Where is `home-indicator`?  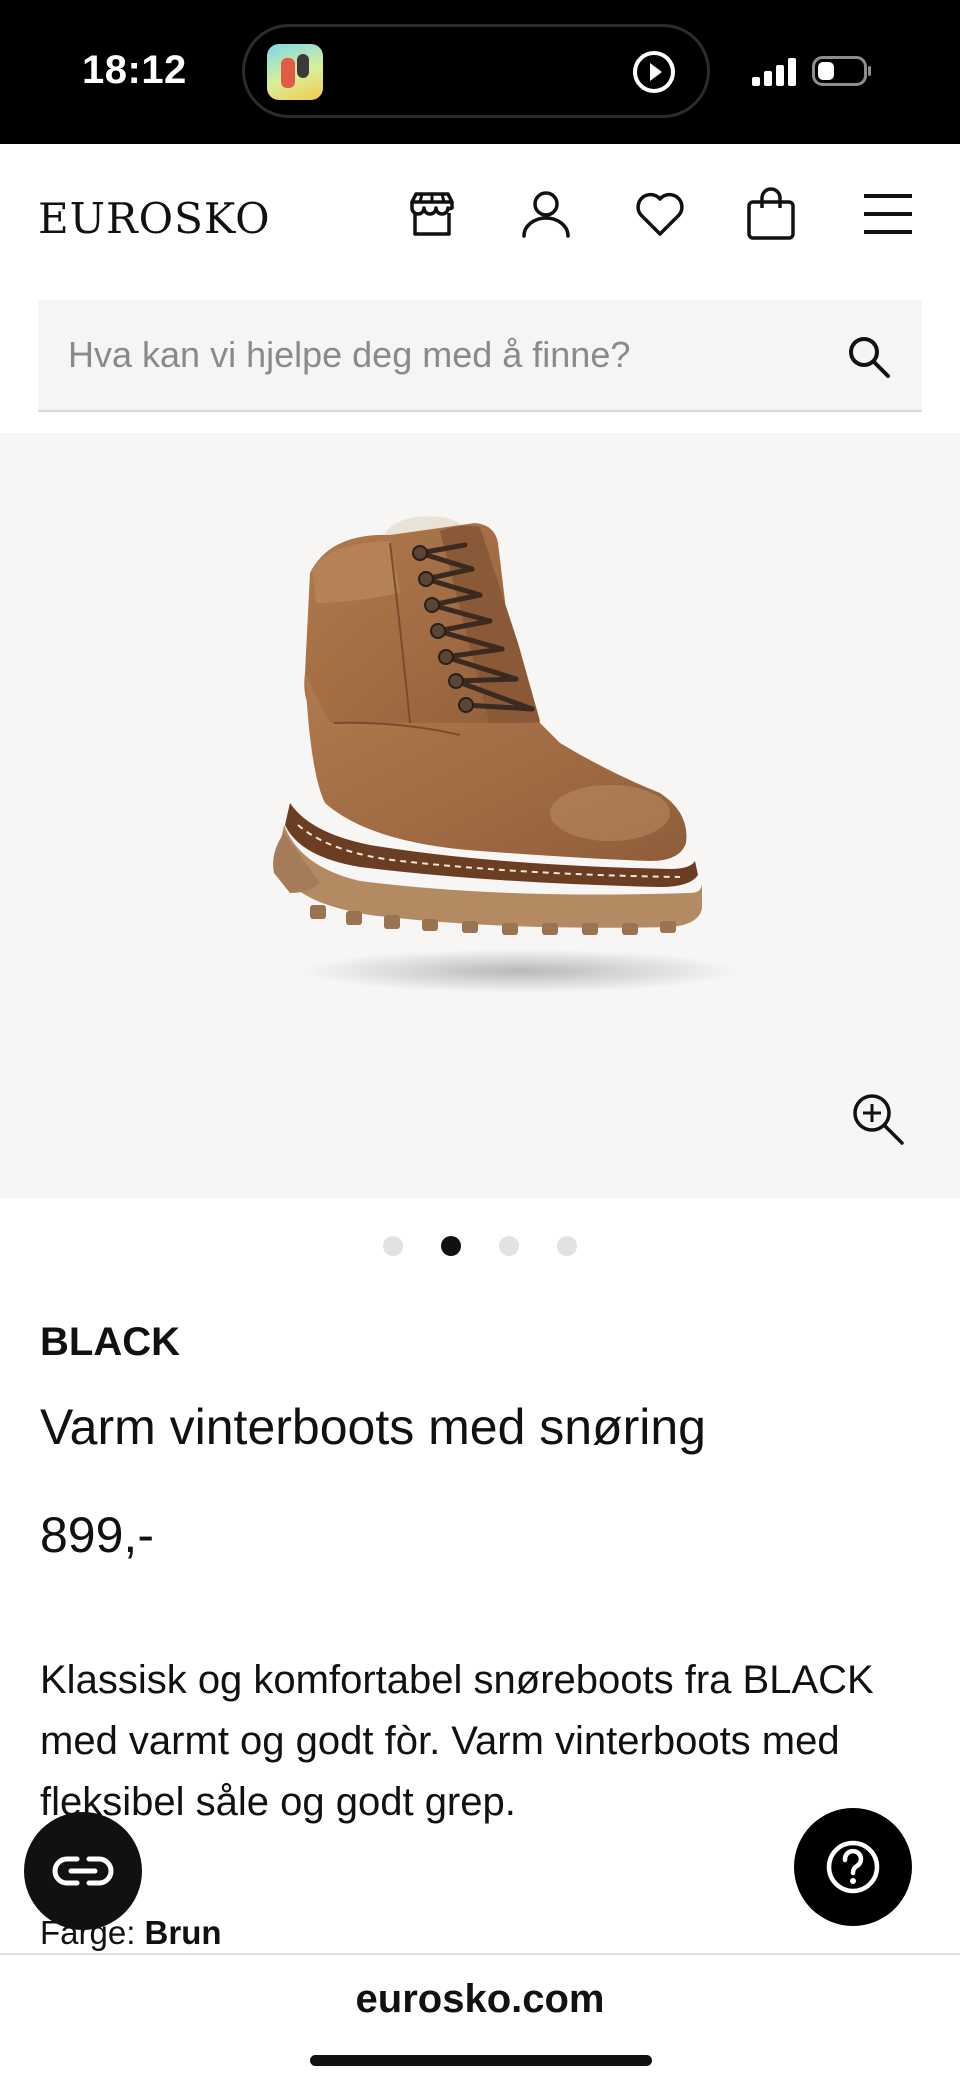
home-indicator is located at coordinates (481, 2060).